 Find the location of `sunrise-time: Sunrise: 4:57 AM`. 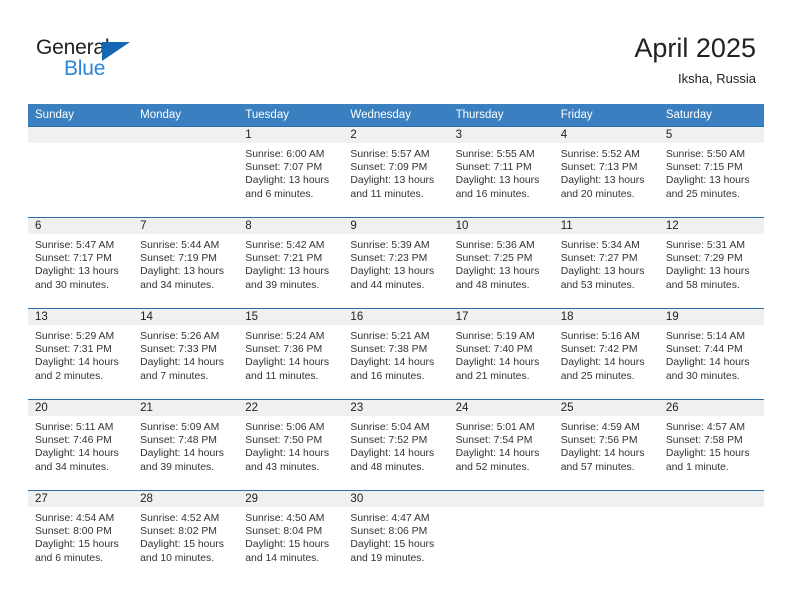

sunrise-time: Sunrise: 4:57 AM is located at coordinates (705, 427).